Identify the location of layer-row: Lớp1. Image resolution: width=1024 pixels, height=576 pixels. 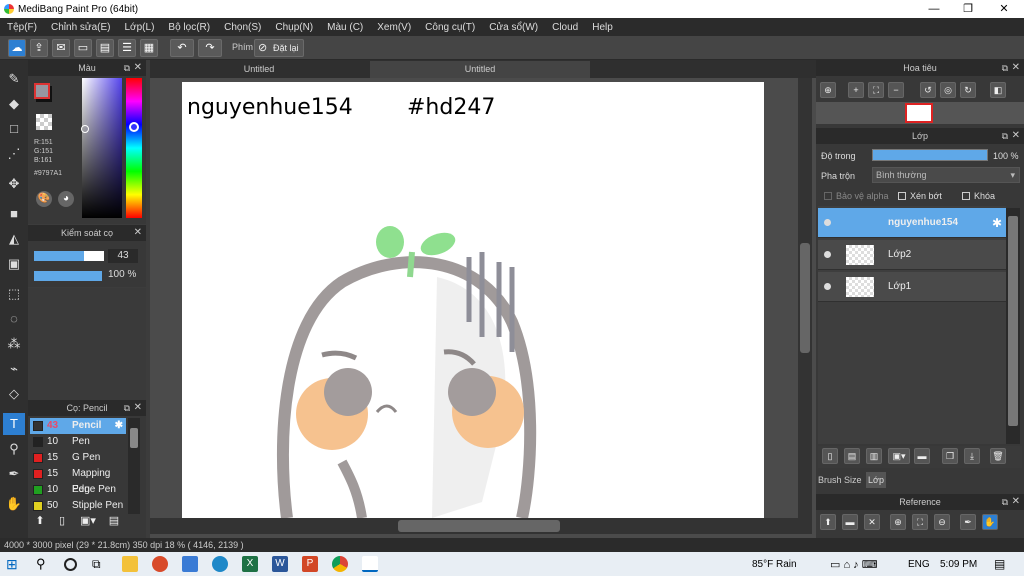
(912, 287).